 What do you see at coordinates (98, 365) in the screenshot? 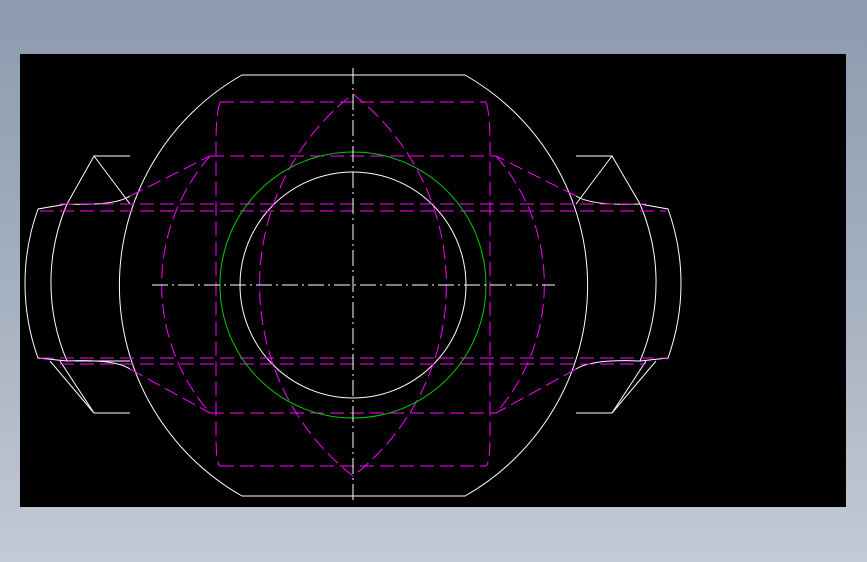
I see `left-lug-fillet-bottom` at bounding box center [98, 365].